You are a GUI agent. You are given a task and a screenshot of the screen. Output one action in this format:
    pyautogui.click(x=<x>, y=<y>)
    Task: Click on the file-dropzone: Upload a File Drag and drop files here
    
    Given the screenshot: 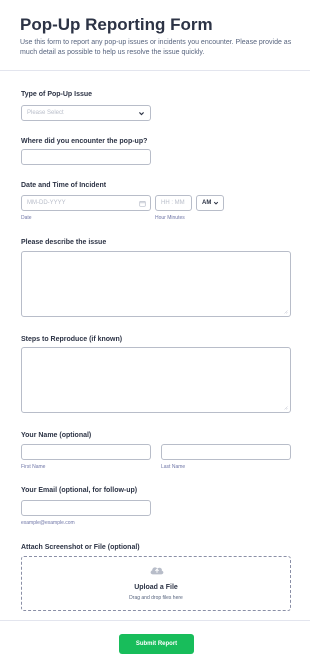 What is the action you would take?
    pyautogui.click(x=156, y=583)
    